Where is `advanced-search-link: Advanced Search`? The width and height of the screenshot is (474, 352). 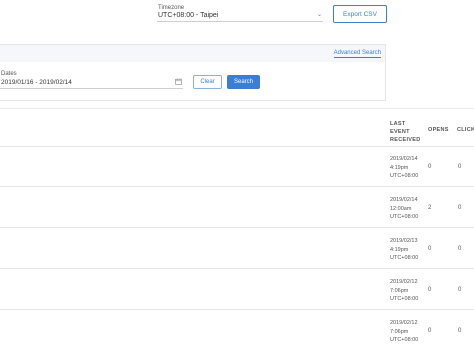
advanced-search-link: Advanced Search is located at coordinates (357, 54).